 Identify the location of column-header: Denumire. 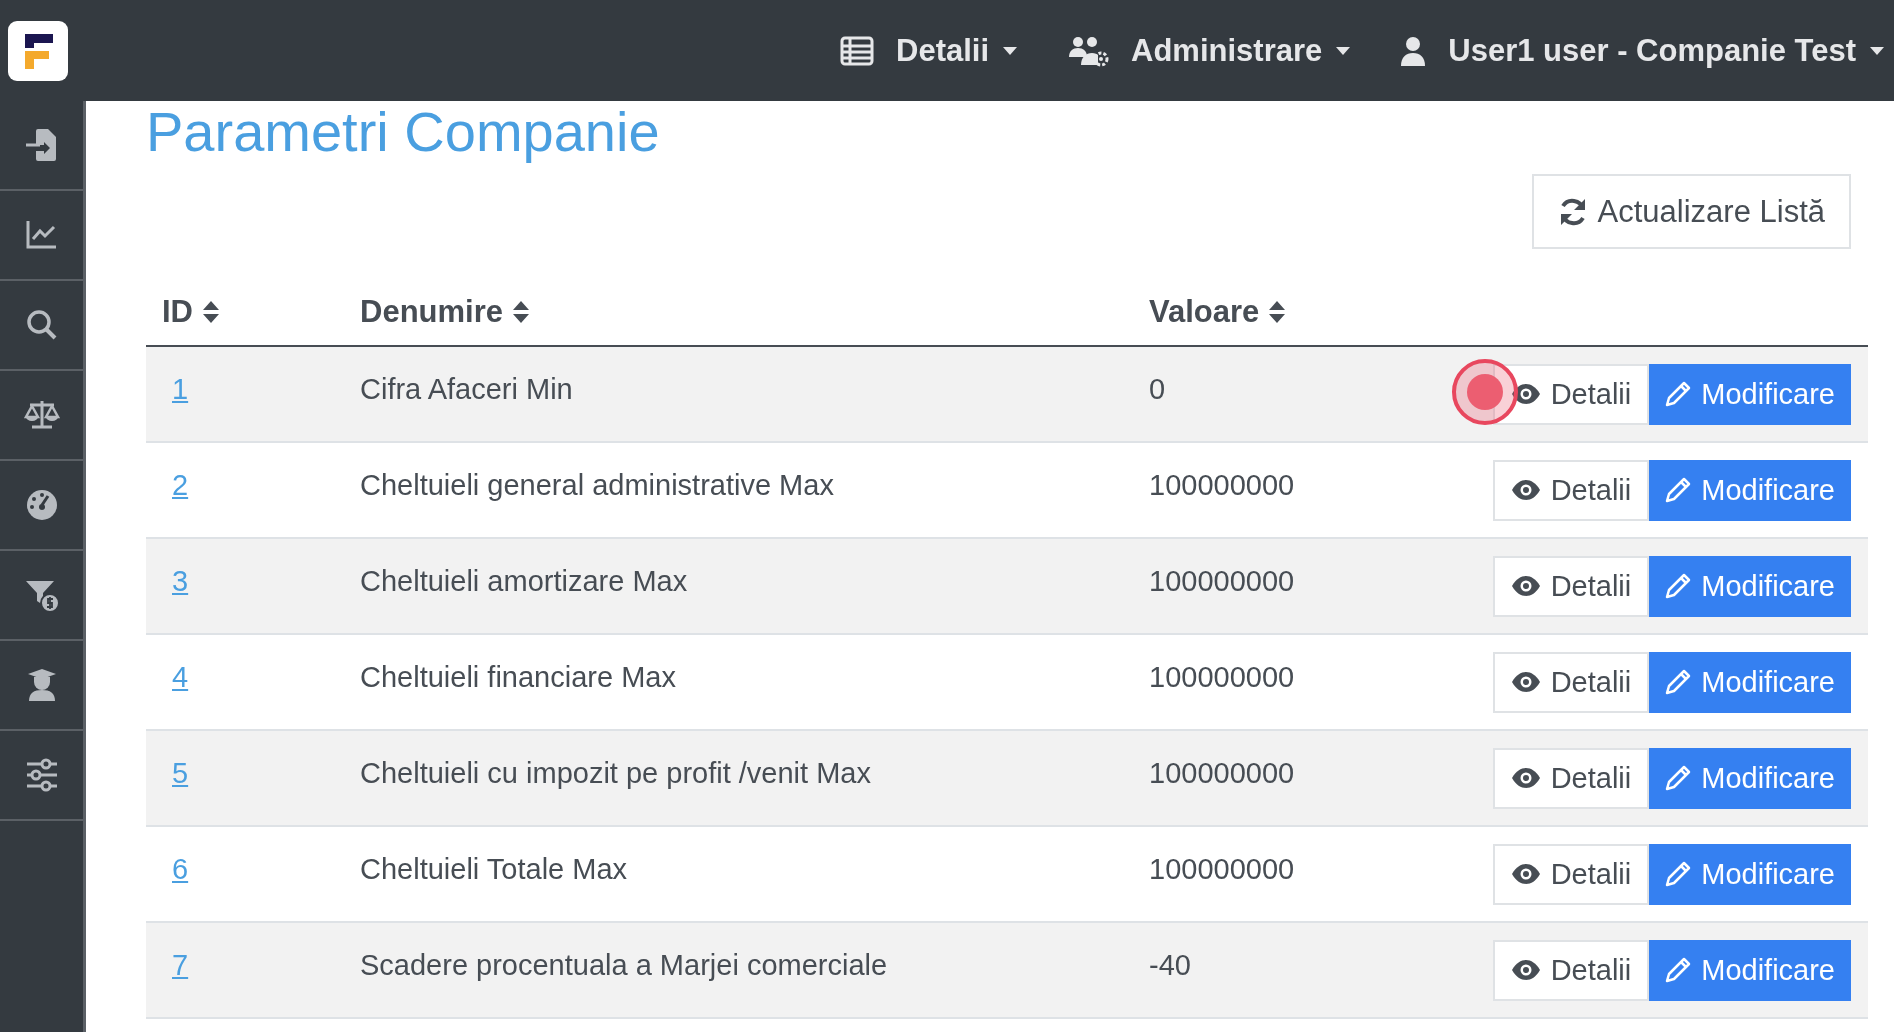
(431, 312).